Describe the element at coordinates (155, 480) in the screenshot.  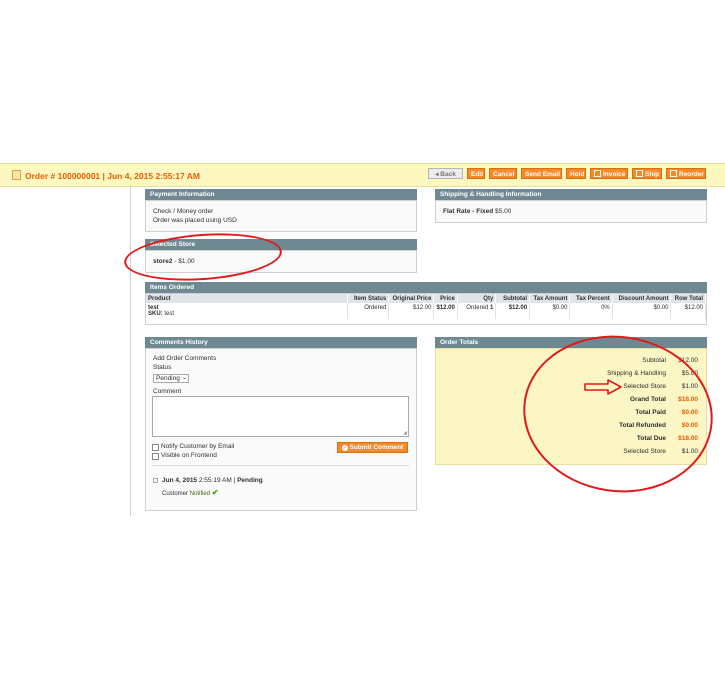
I see `history-bullet-icon` at that location.